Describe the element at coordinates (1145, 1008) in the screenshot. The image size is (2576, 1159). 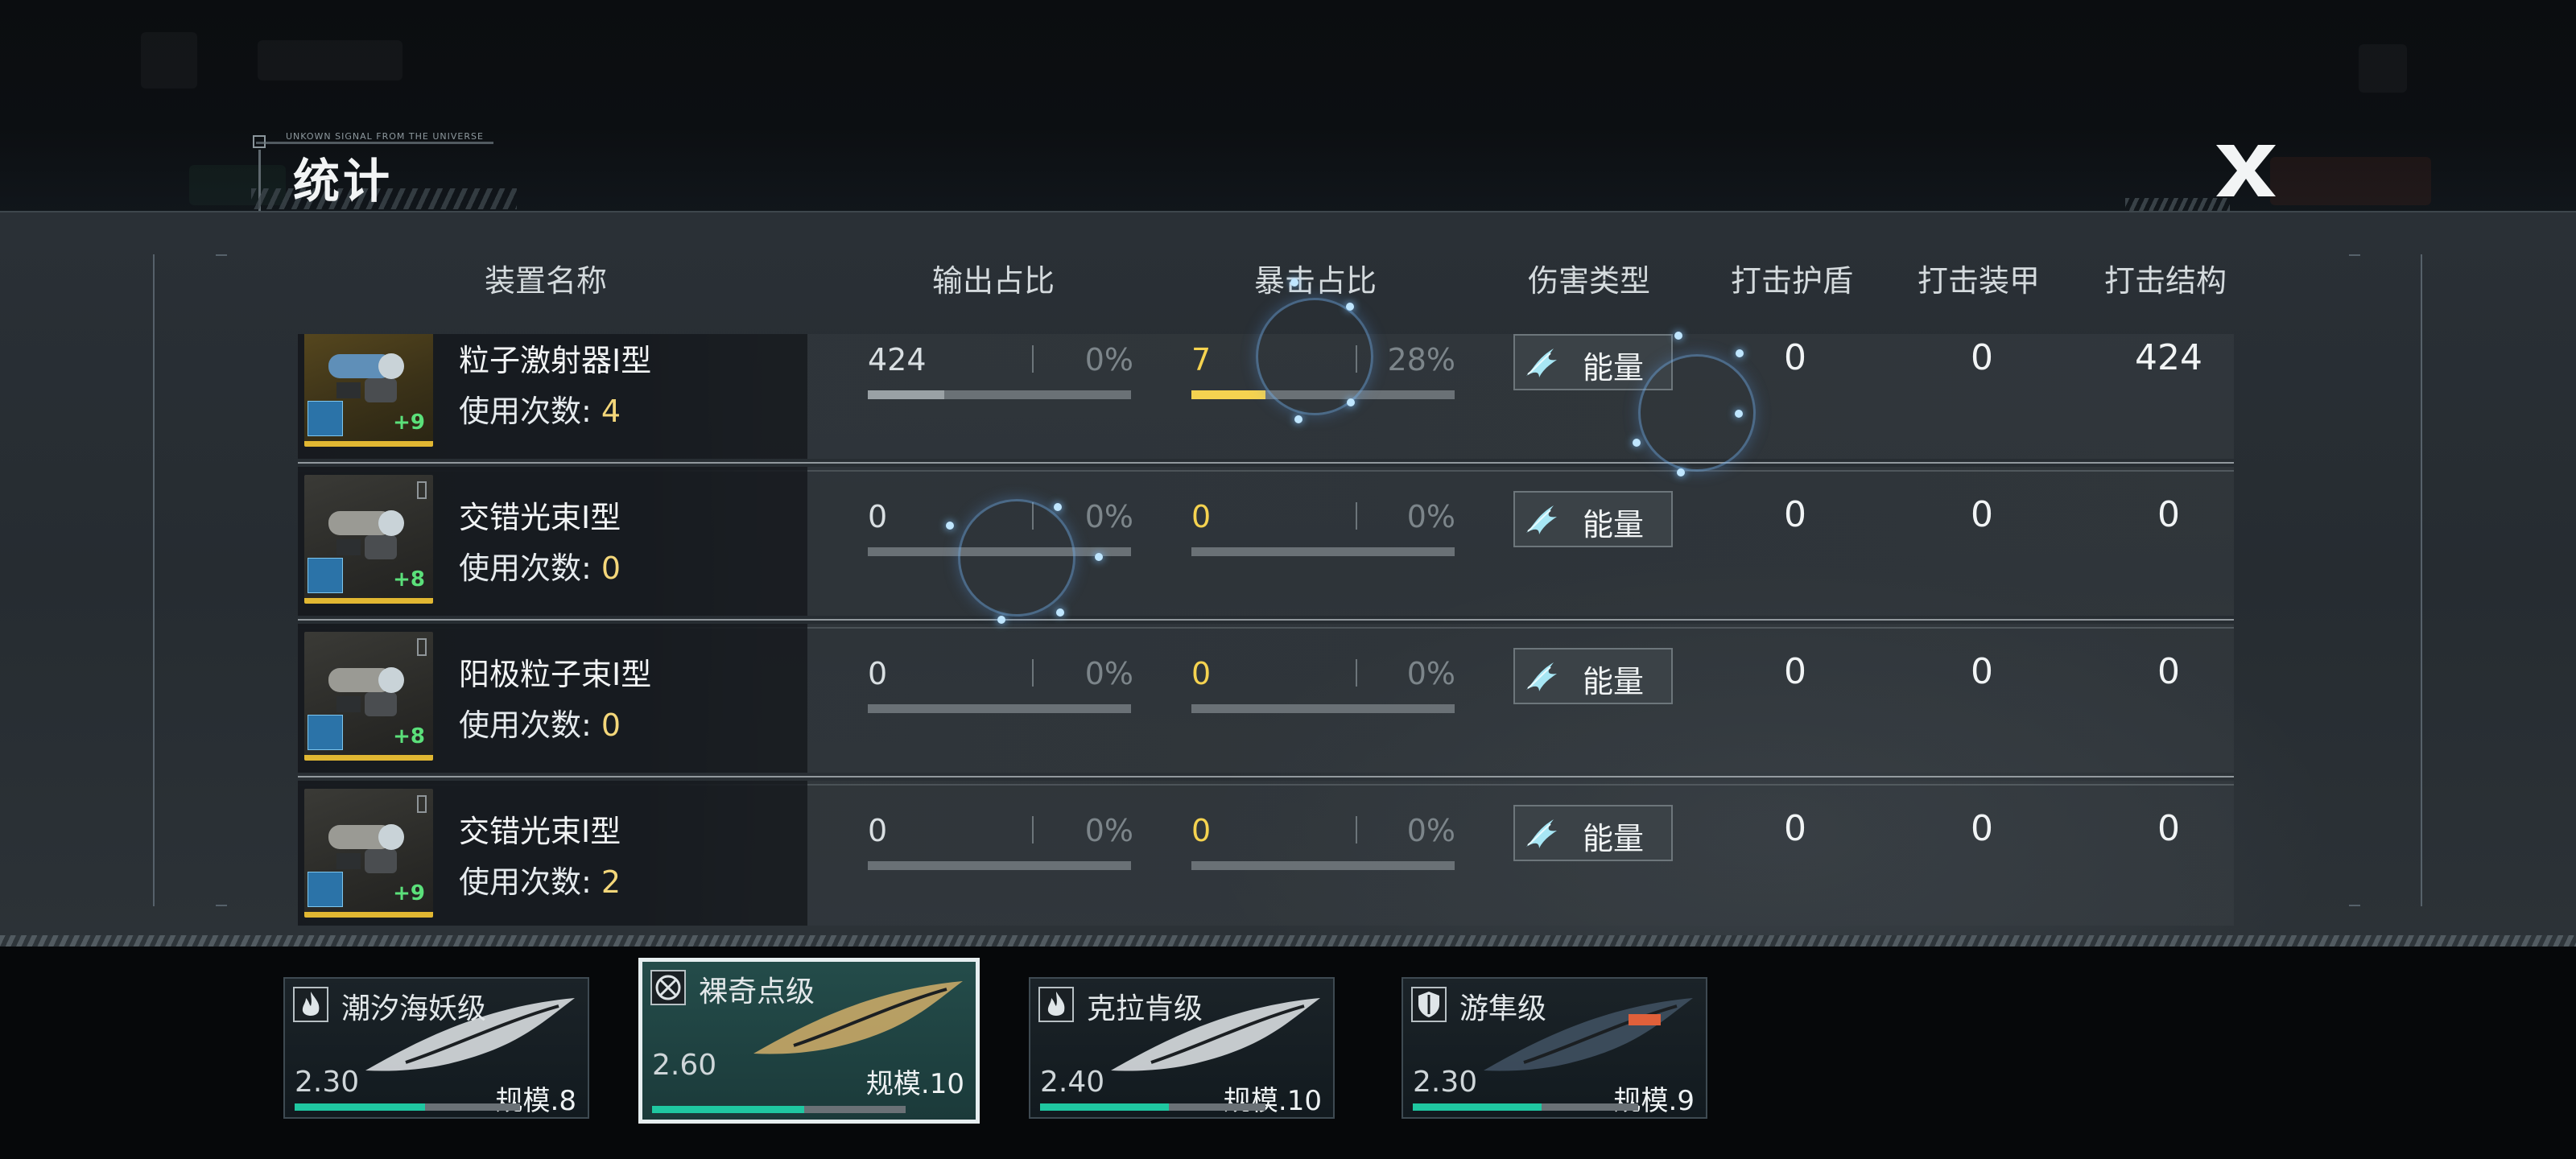
I see `ship-name: 克拉肯级` at that location.